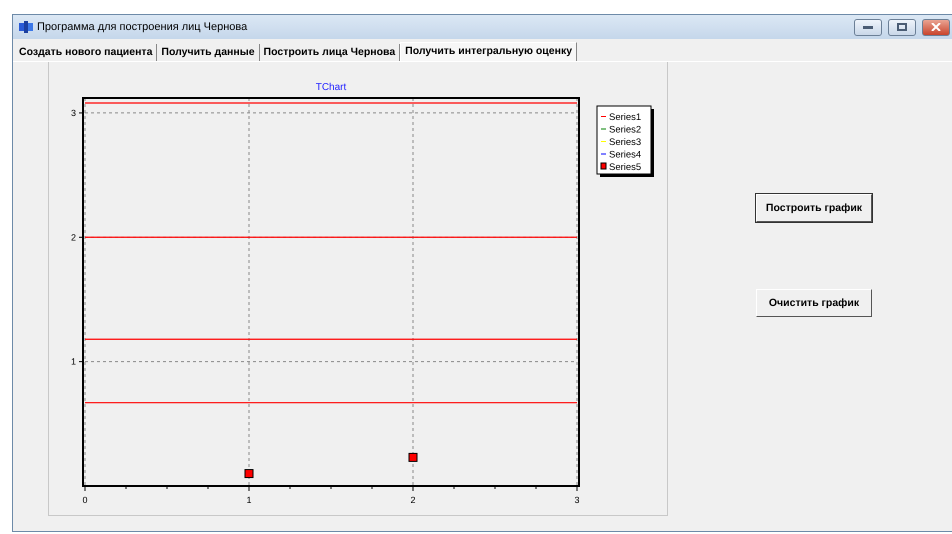 This screenshot has height=534, width=952. What do you see at coordinates (814, 208) in the screenshot?
I see `chart-button: Построить график` at bounding box center [814, 208].